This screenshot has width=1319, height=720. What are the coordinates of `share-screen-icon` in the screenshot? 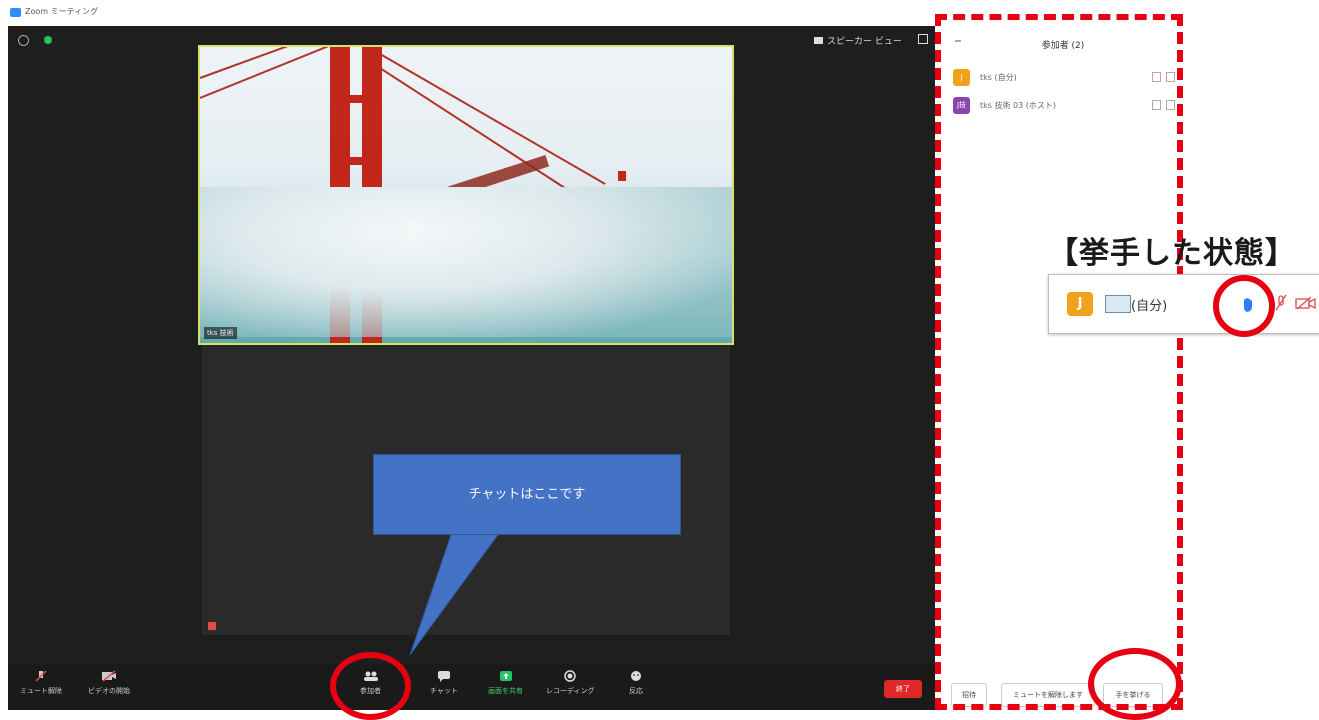 It's located at (505, 676).